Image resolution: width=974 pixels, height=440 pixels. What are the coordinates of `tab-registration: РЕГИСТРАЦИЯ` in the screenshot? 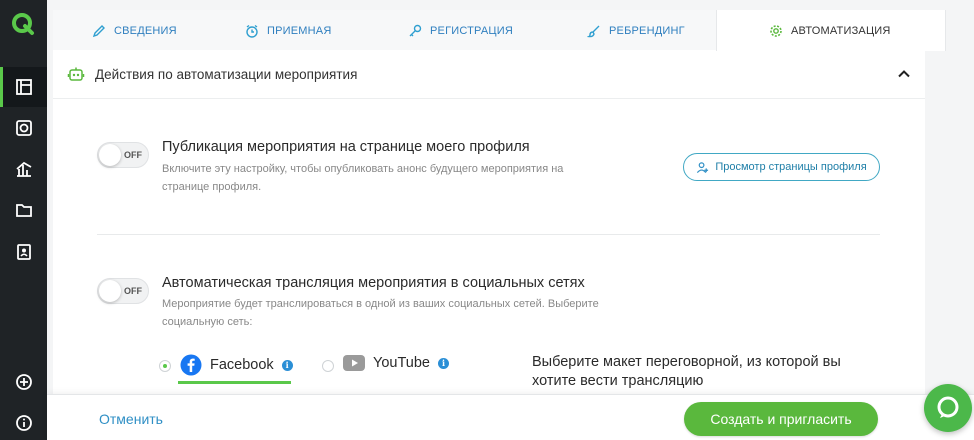 It's located at (460, 30).